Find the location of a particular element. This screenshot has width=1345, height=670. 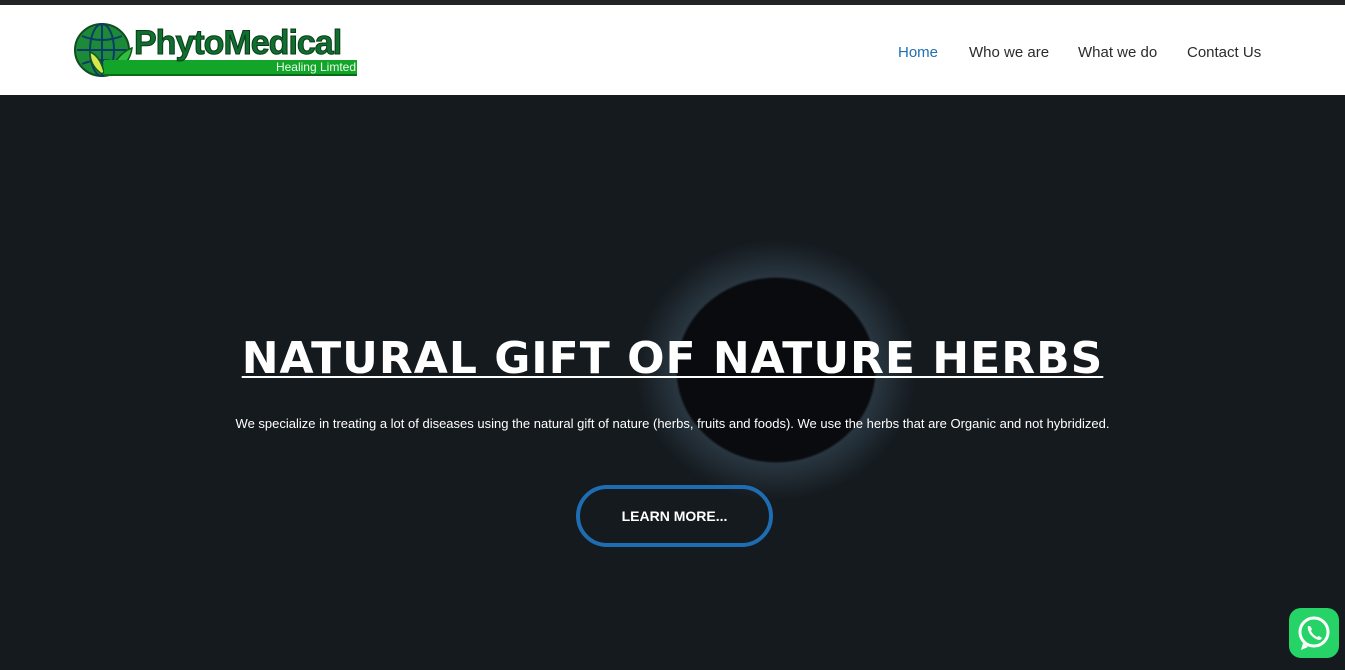

whatsapp-icon is located at coordinates (1314, 633).